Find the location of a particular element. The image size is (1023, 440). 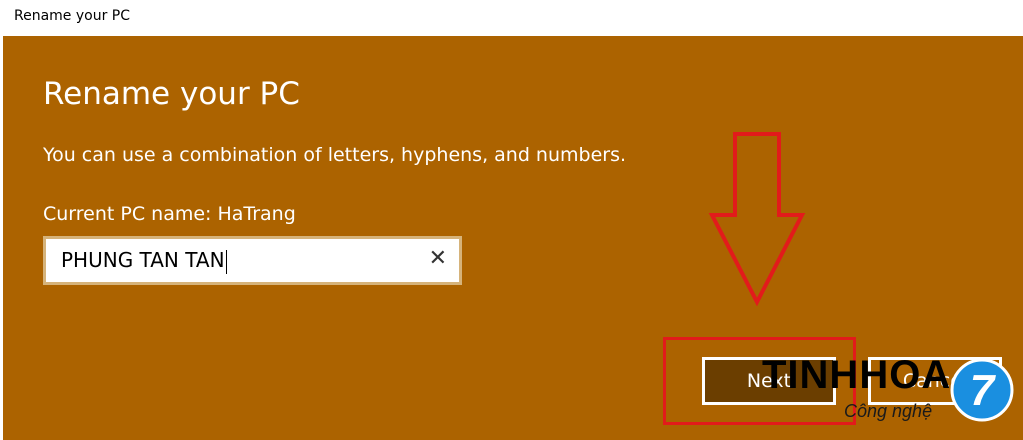

text-caret is located at coordinates (226, 261).